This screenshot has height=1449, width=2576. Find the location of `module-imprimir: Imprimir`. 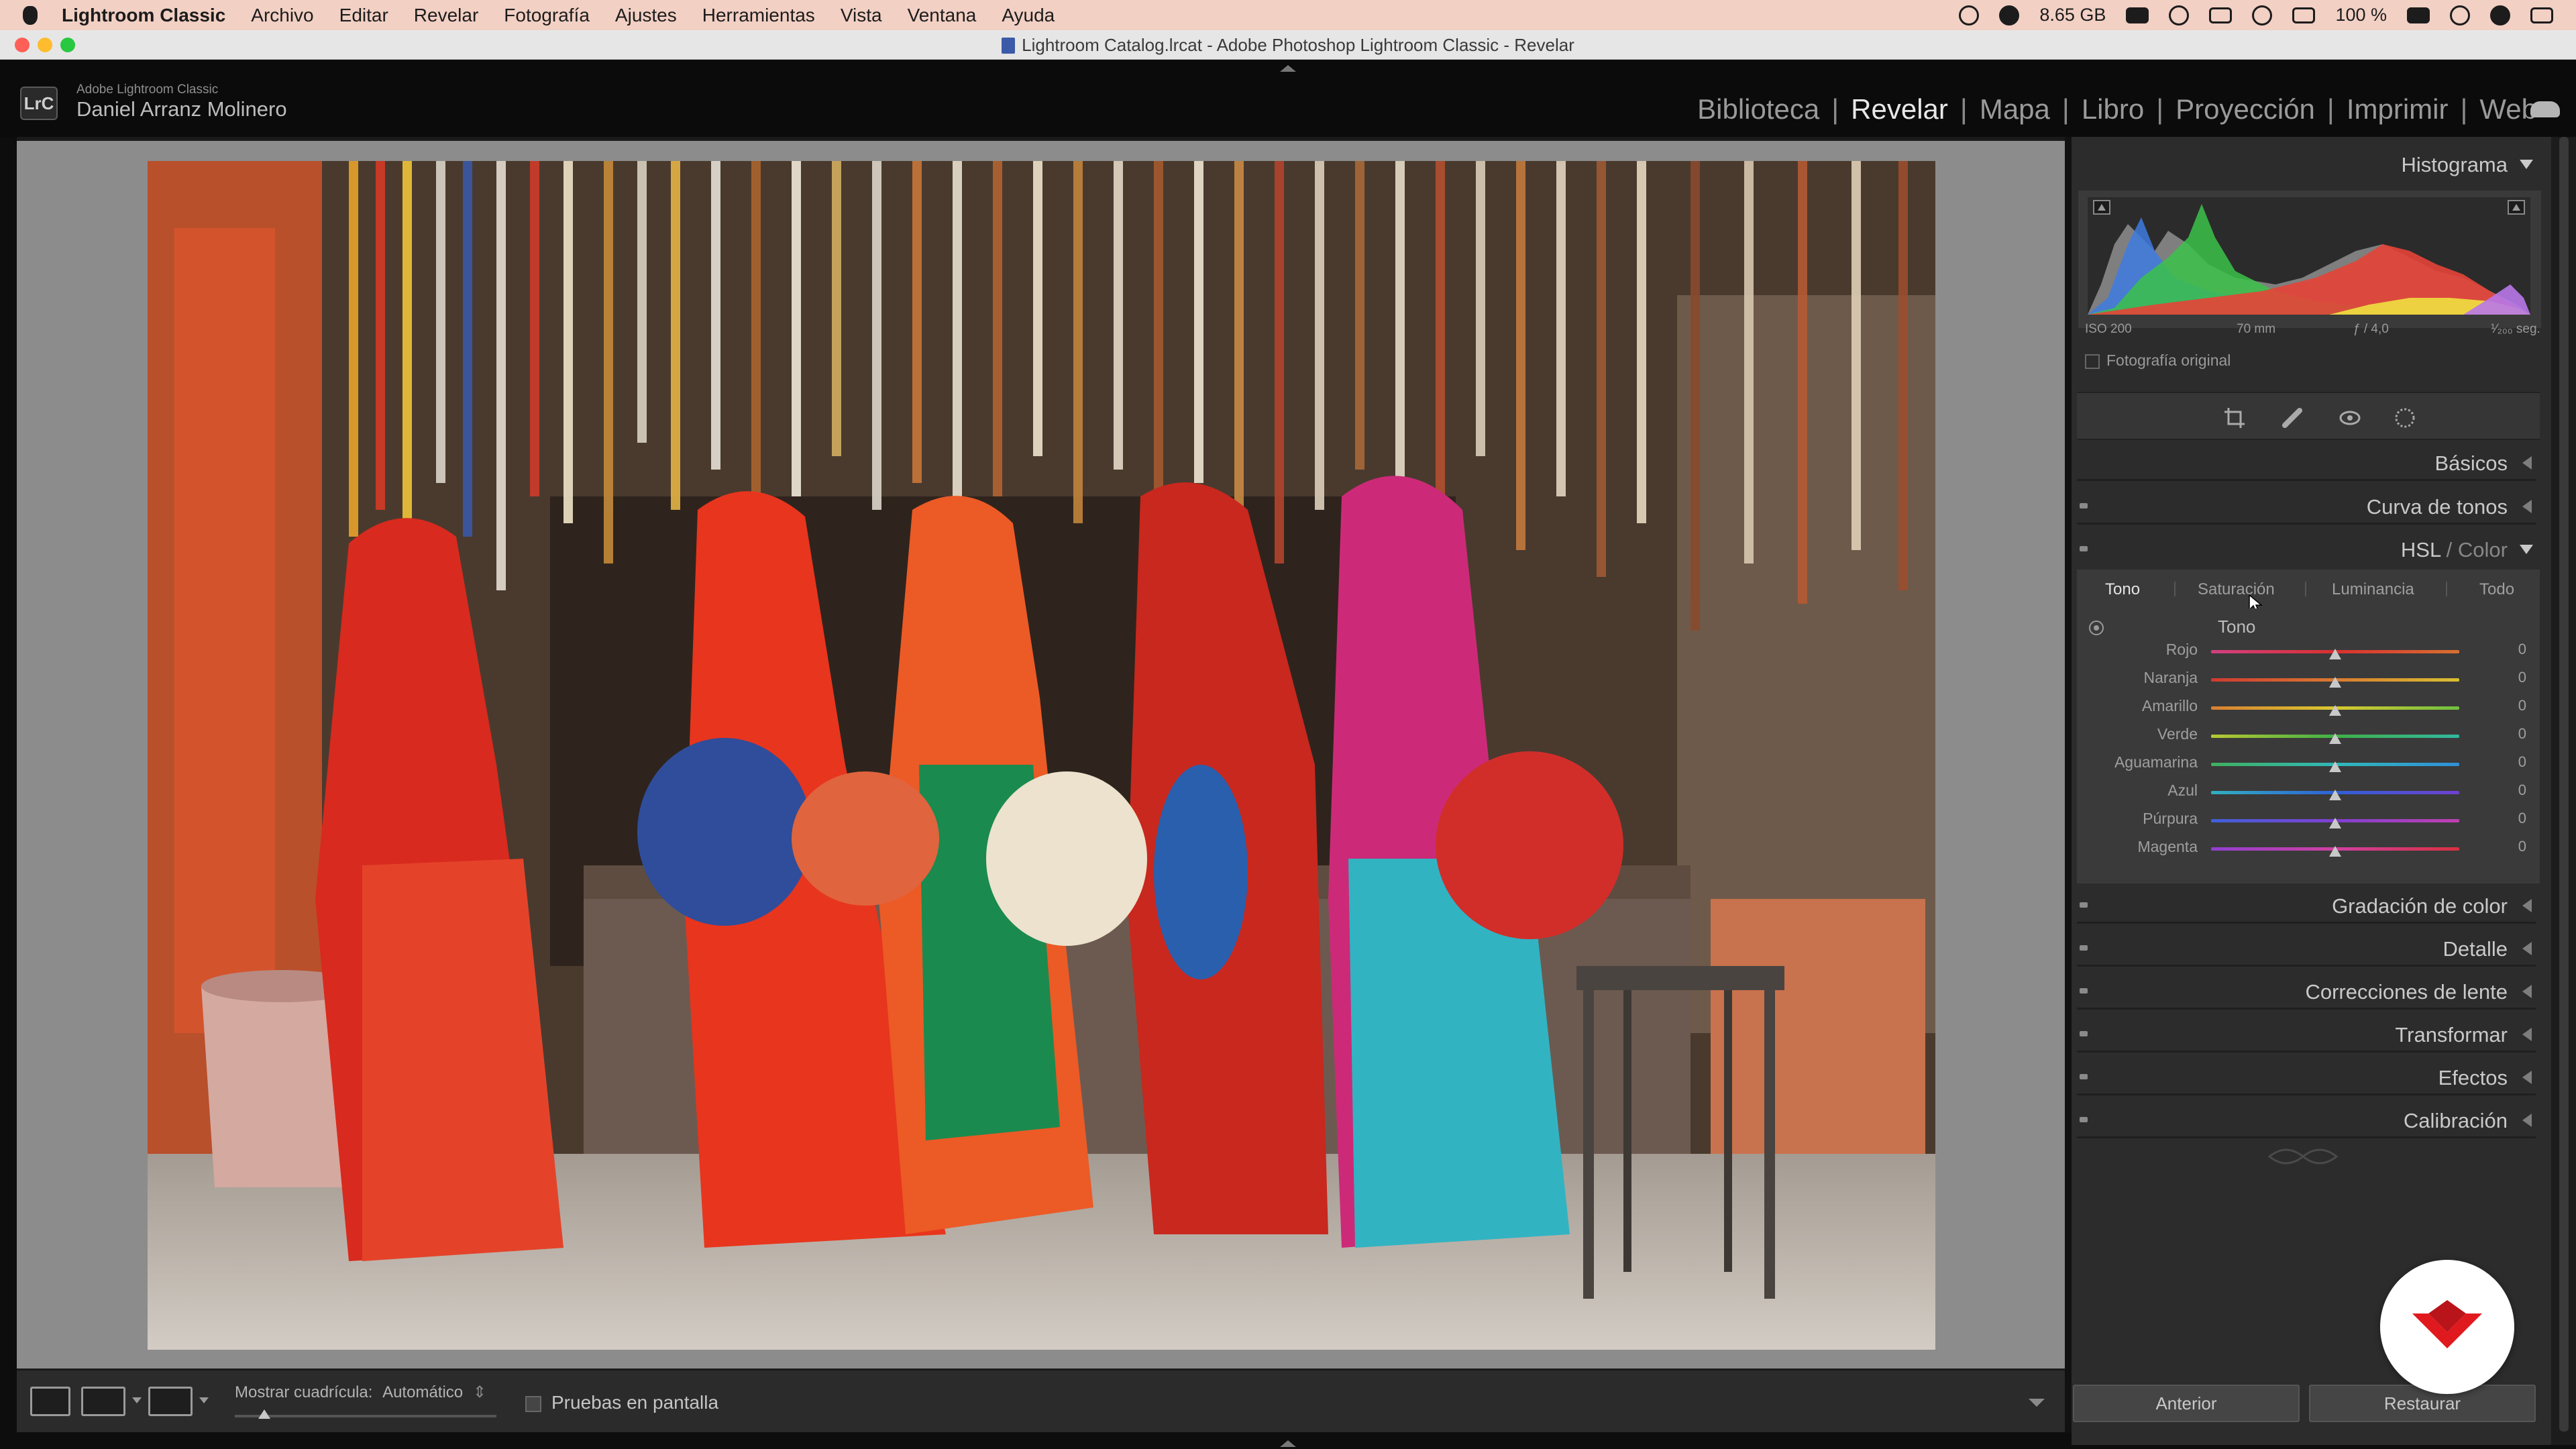

module-imprimir: Imprimir is located at coordinates (2398, 109).